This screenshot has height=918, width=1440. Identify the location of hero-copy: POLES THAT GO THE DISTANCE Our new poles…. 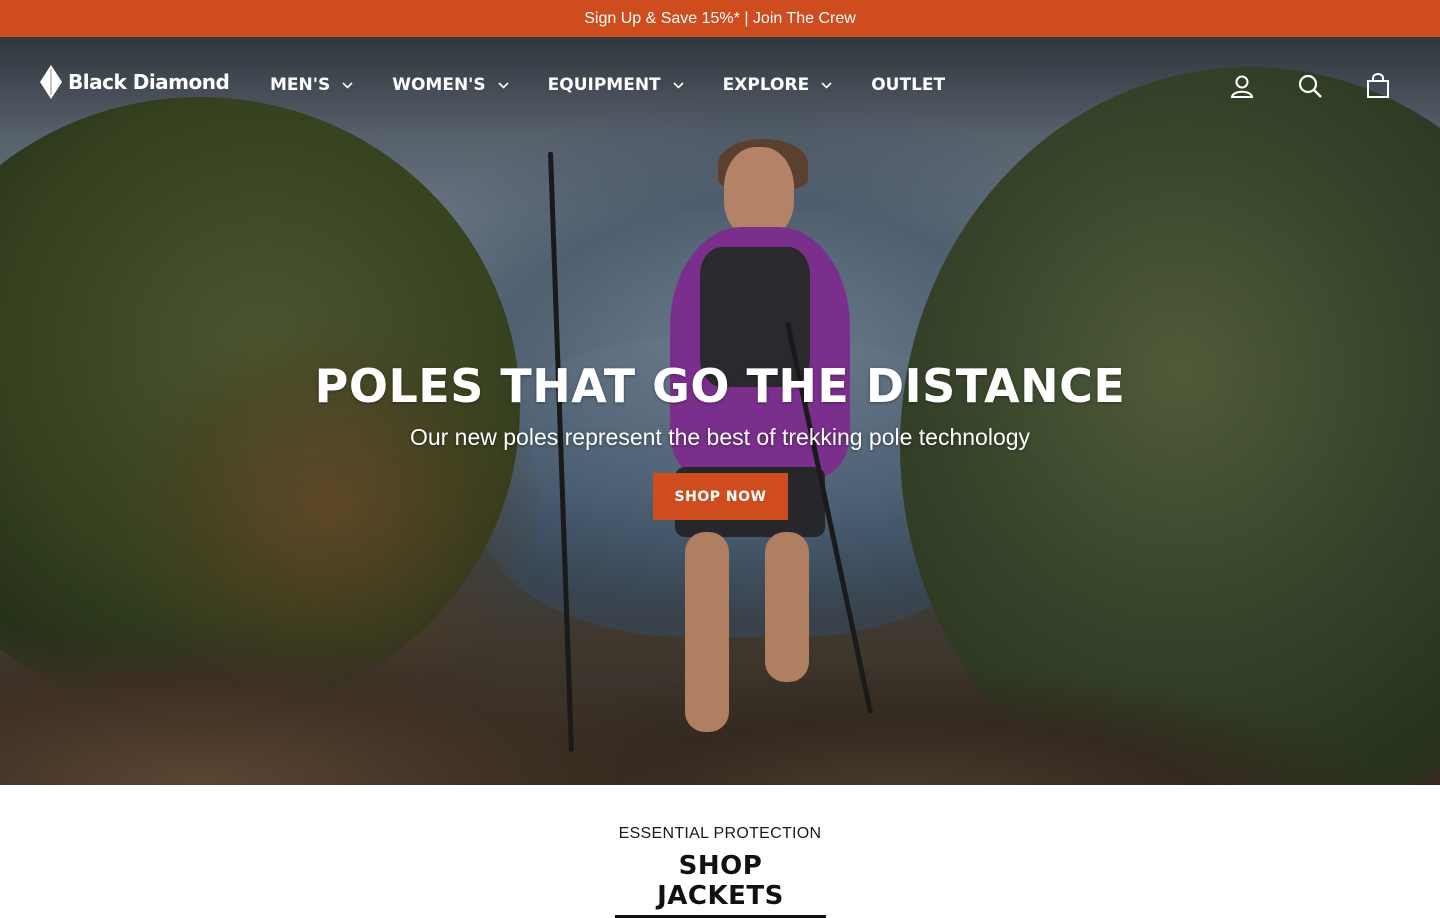
(720, 404).